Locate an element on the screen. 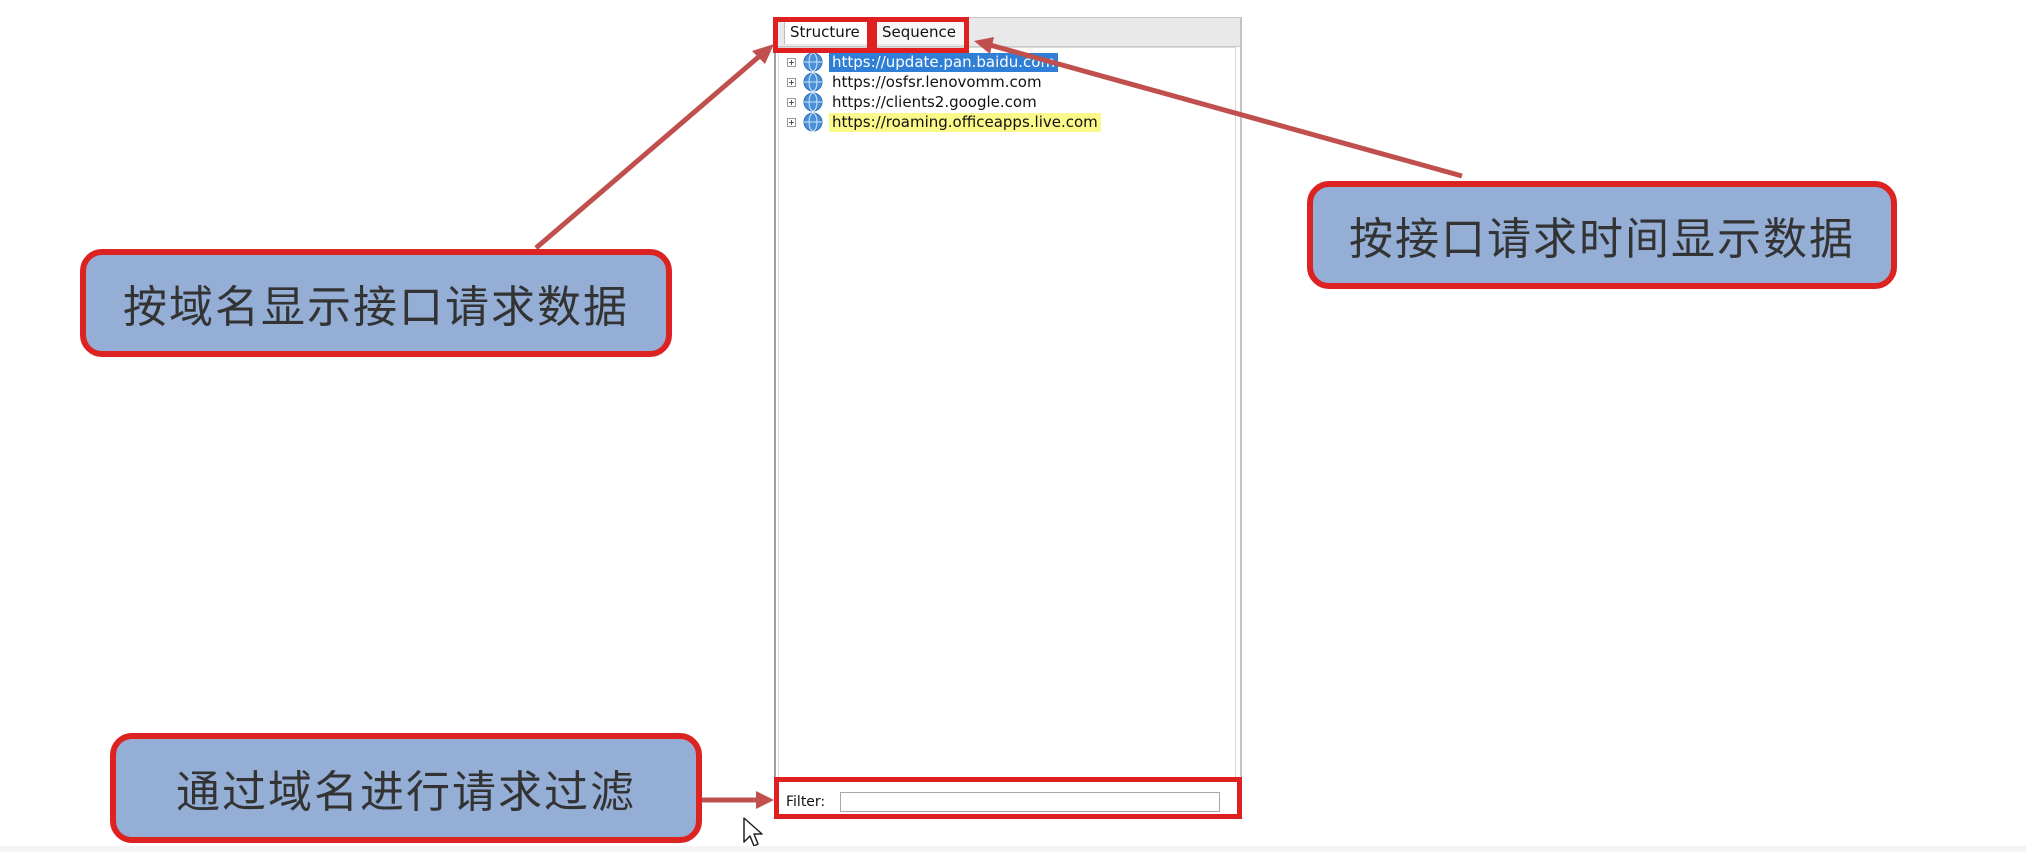  tree-item: https://update.pan.baidu.com is located at coordinates (923, 62).